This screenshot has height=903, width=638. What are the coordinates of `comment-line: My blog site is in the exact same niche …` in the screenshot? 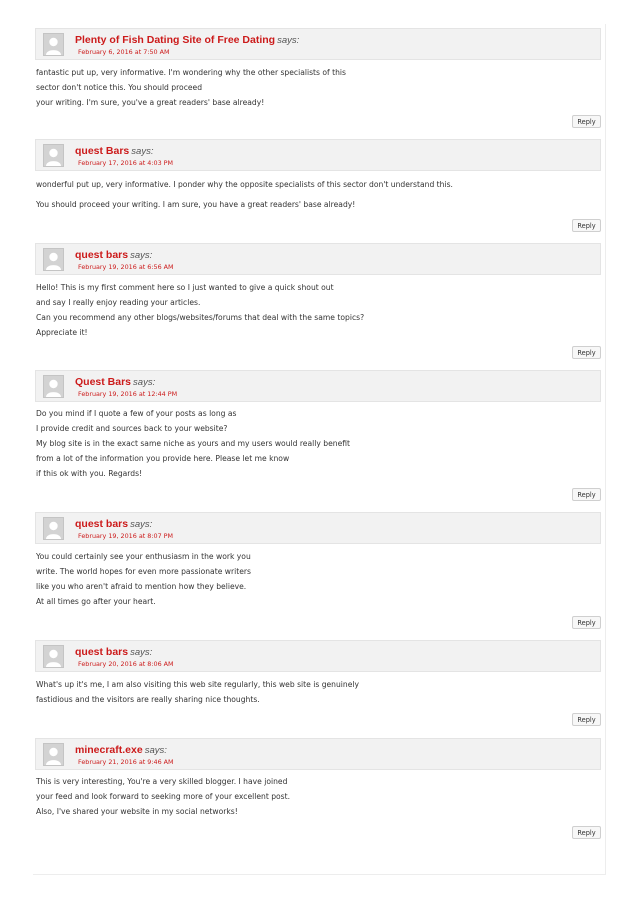 It's located at (193, 443).